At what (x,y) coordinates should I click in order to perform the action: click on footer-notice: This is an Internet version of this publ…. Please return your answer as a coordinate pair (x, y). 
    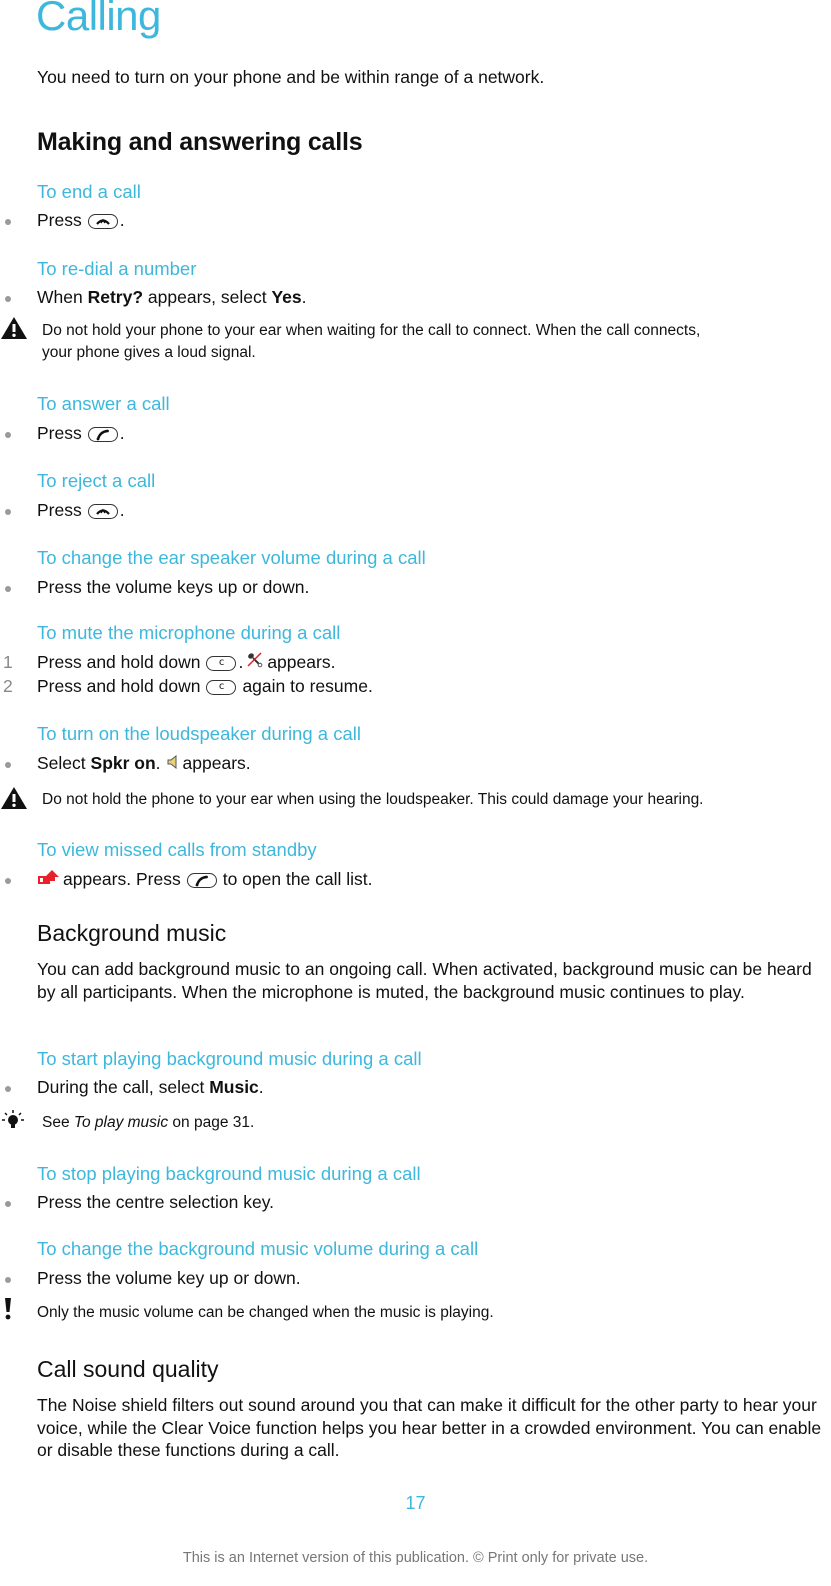
    Looking at the image, I should click on (415, 1558).